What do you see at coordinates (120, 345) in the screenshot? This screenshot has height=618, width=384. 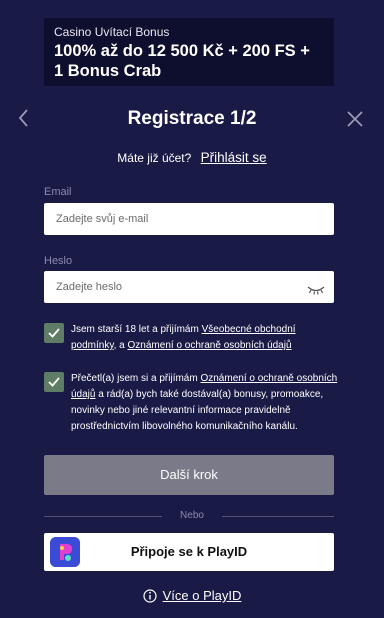 I see `age-consent-text-between: , a` at bounding box center [120, 345].